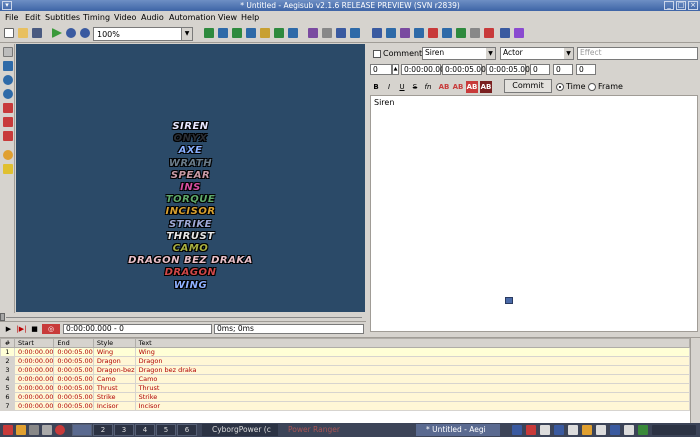 The height and width of the screenshot is (437, 700). Describe the element at coordinates (381, 69) in the screenshot. I see `layer-field: 0` at that location.